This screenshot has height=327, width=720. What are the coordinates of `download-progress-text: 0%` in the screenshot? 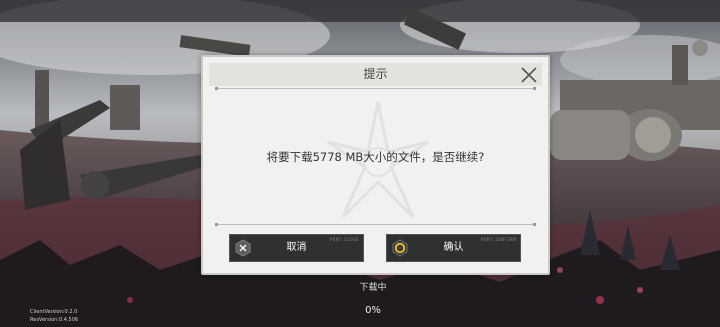 It's located at (373, 310).